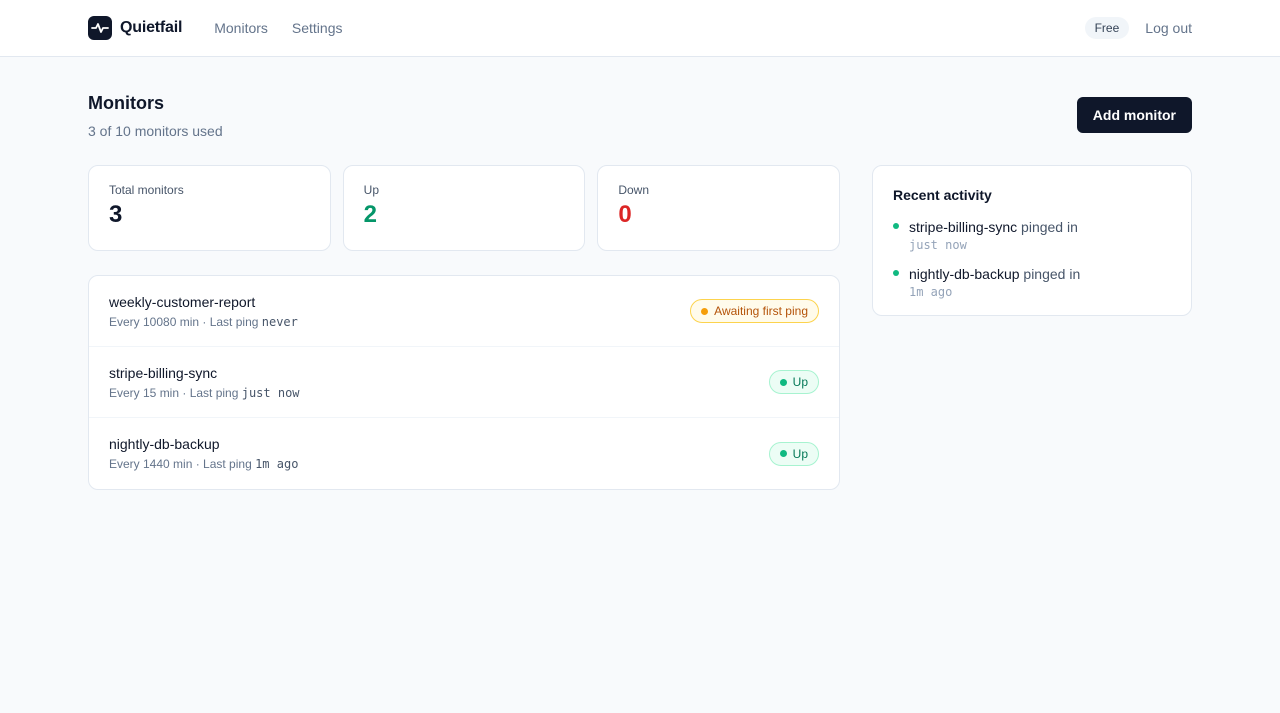 The width and height of the screenshot is (1280, 713). What do you see at coordinates (964, 274) in the screenshot?
I see `activity-monitor-name: nightly-db-backup` at bounding box center [964, 274].